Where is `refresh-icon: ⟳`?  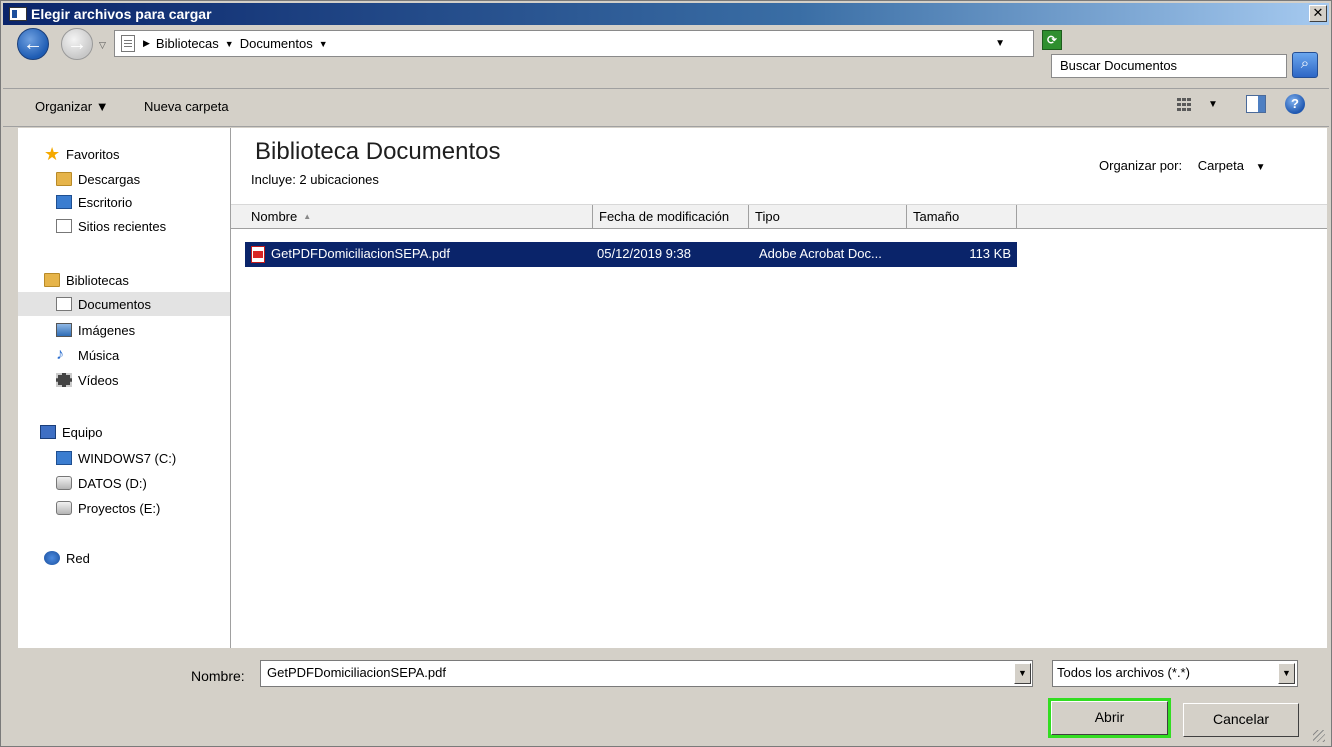
refresh-icon: ⟳ is located at coordinates (1052, 40).